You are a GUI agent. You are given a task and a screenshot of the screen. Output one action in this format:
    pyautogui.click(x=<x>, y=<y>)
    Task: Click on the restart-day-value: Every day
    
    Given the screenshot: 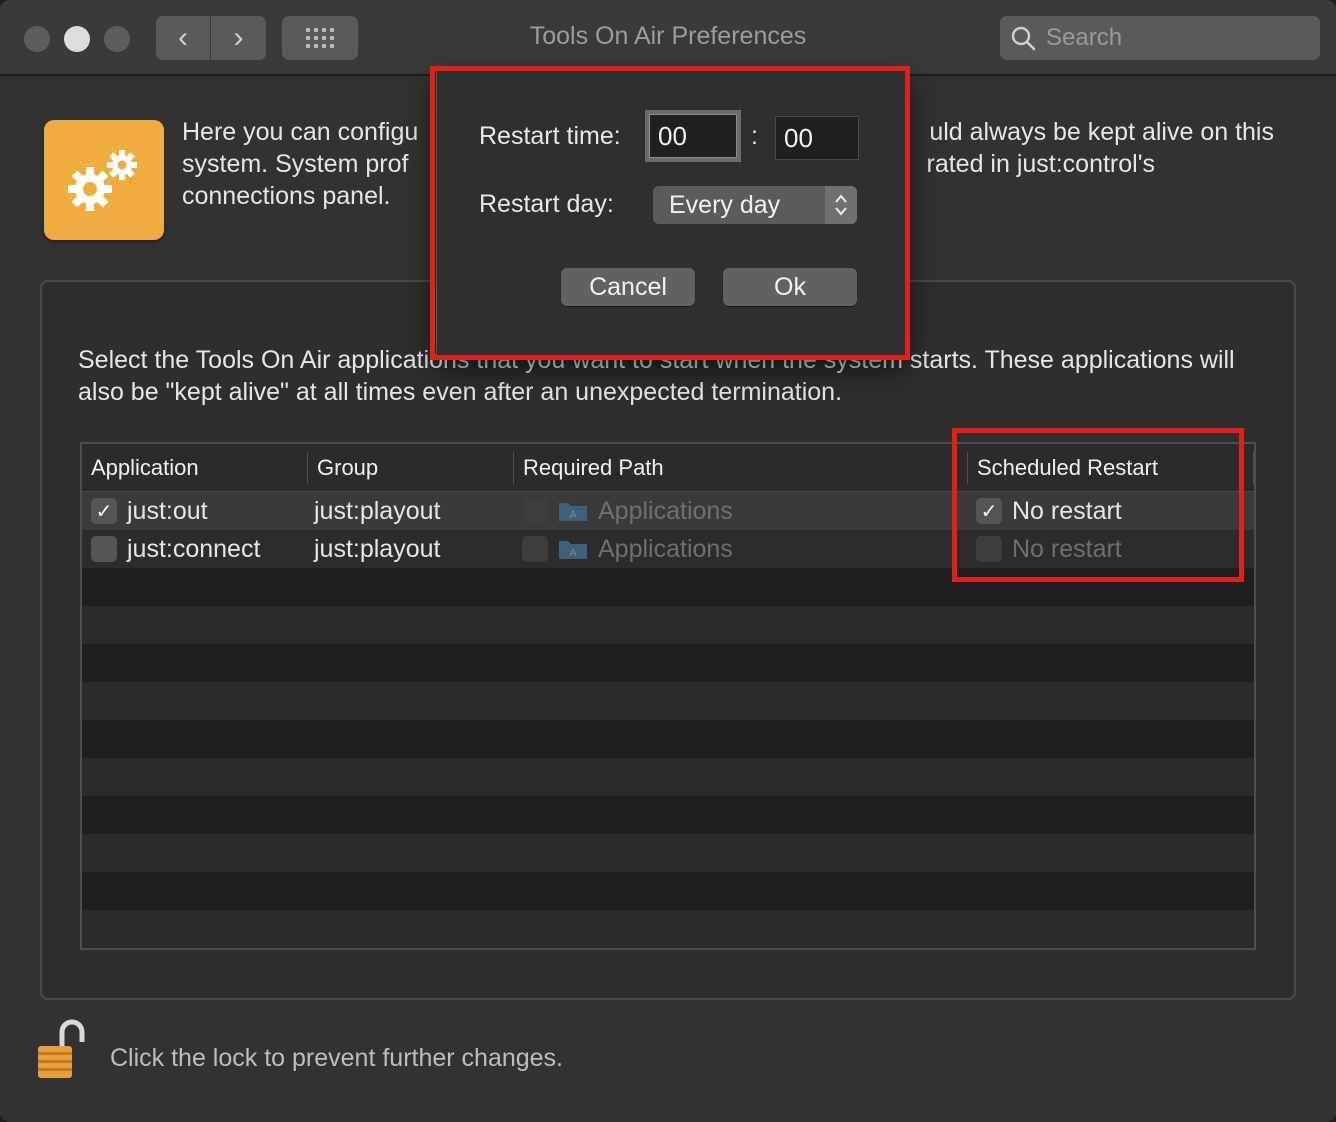 What is the action you would take?
    pyautogui.click(x=725, y=204)
    